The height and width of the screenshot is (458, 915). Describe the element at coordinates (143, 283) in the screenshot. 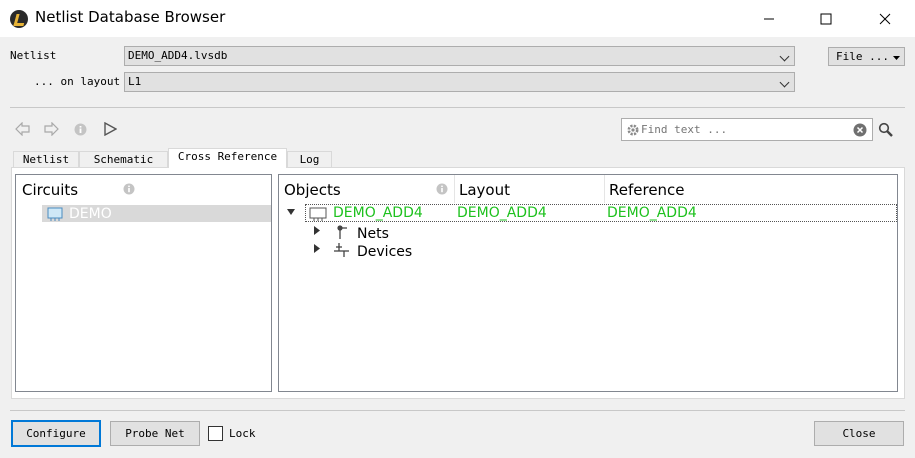

I see `circuits-panel: Circuits DEMO` at that location.